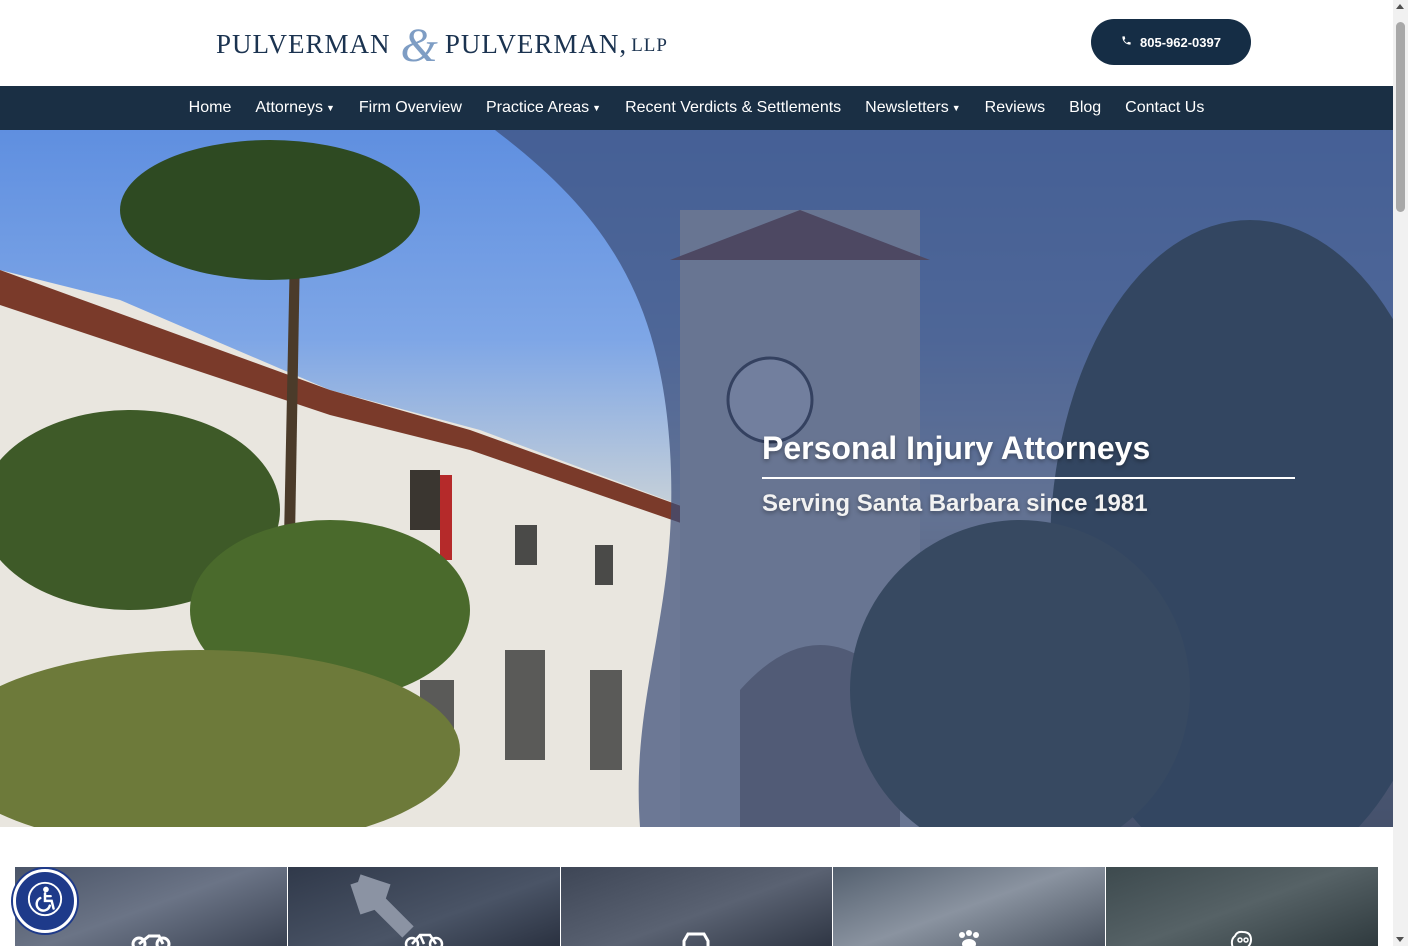  Describe the element at coordinates (537, 107) in the screenshot. I see `nav-item-label: Practice Areas` at that location.